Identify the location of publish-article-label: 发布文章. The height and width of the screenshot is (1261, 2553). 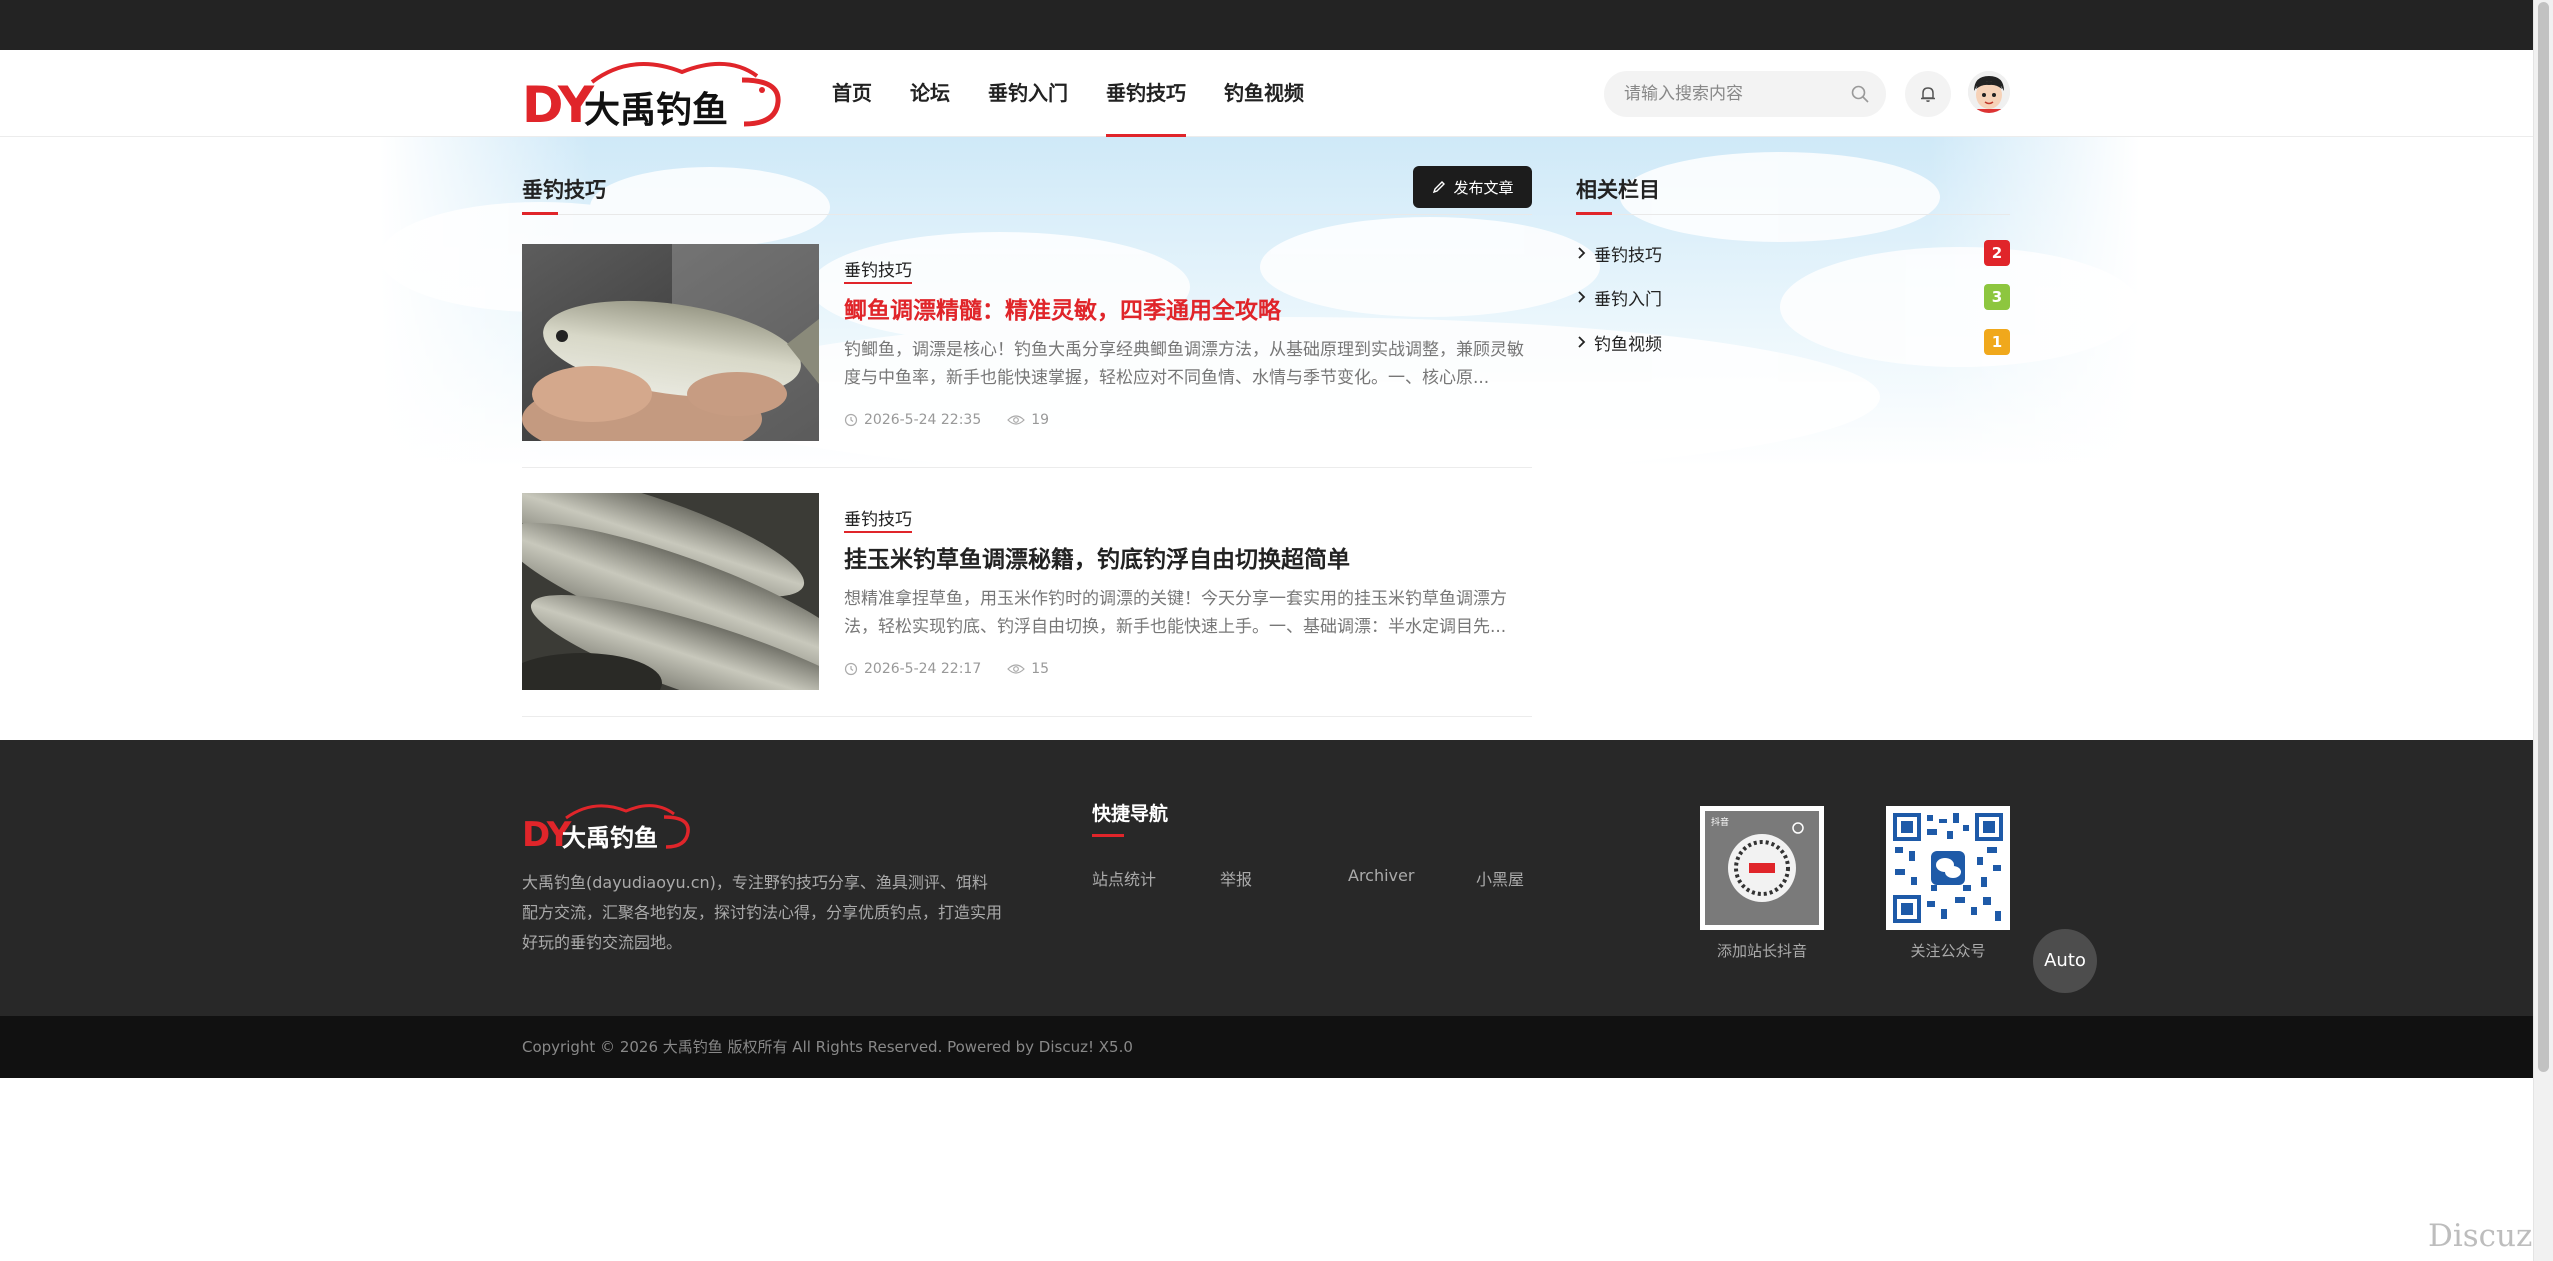
(1483, 187).